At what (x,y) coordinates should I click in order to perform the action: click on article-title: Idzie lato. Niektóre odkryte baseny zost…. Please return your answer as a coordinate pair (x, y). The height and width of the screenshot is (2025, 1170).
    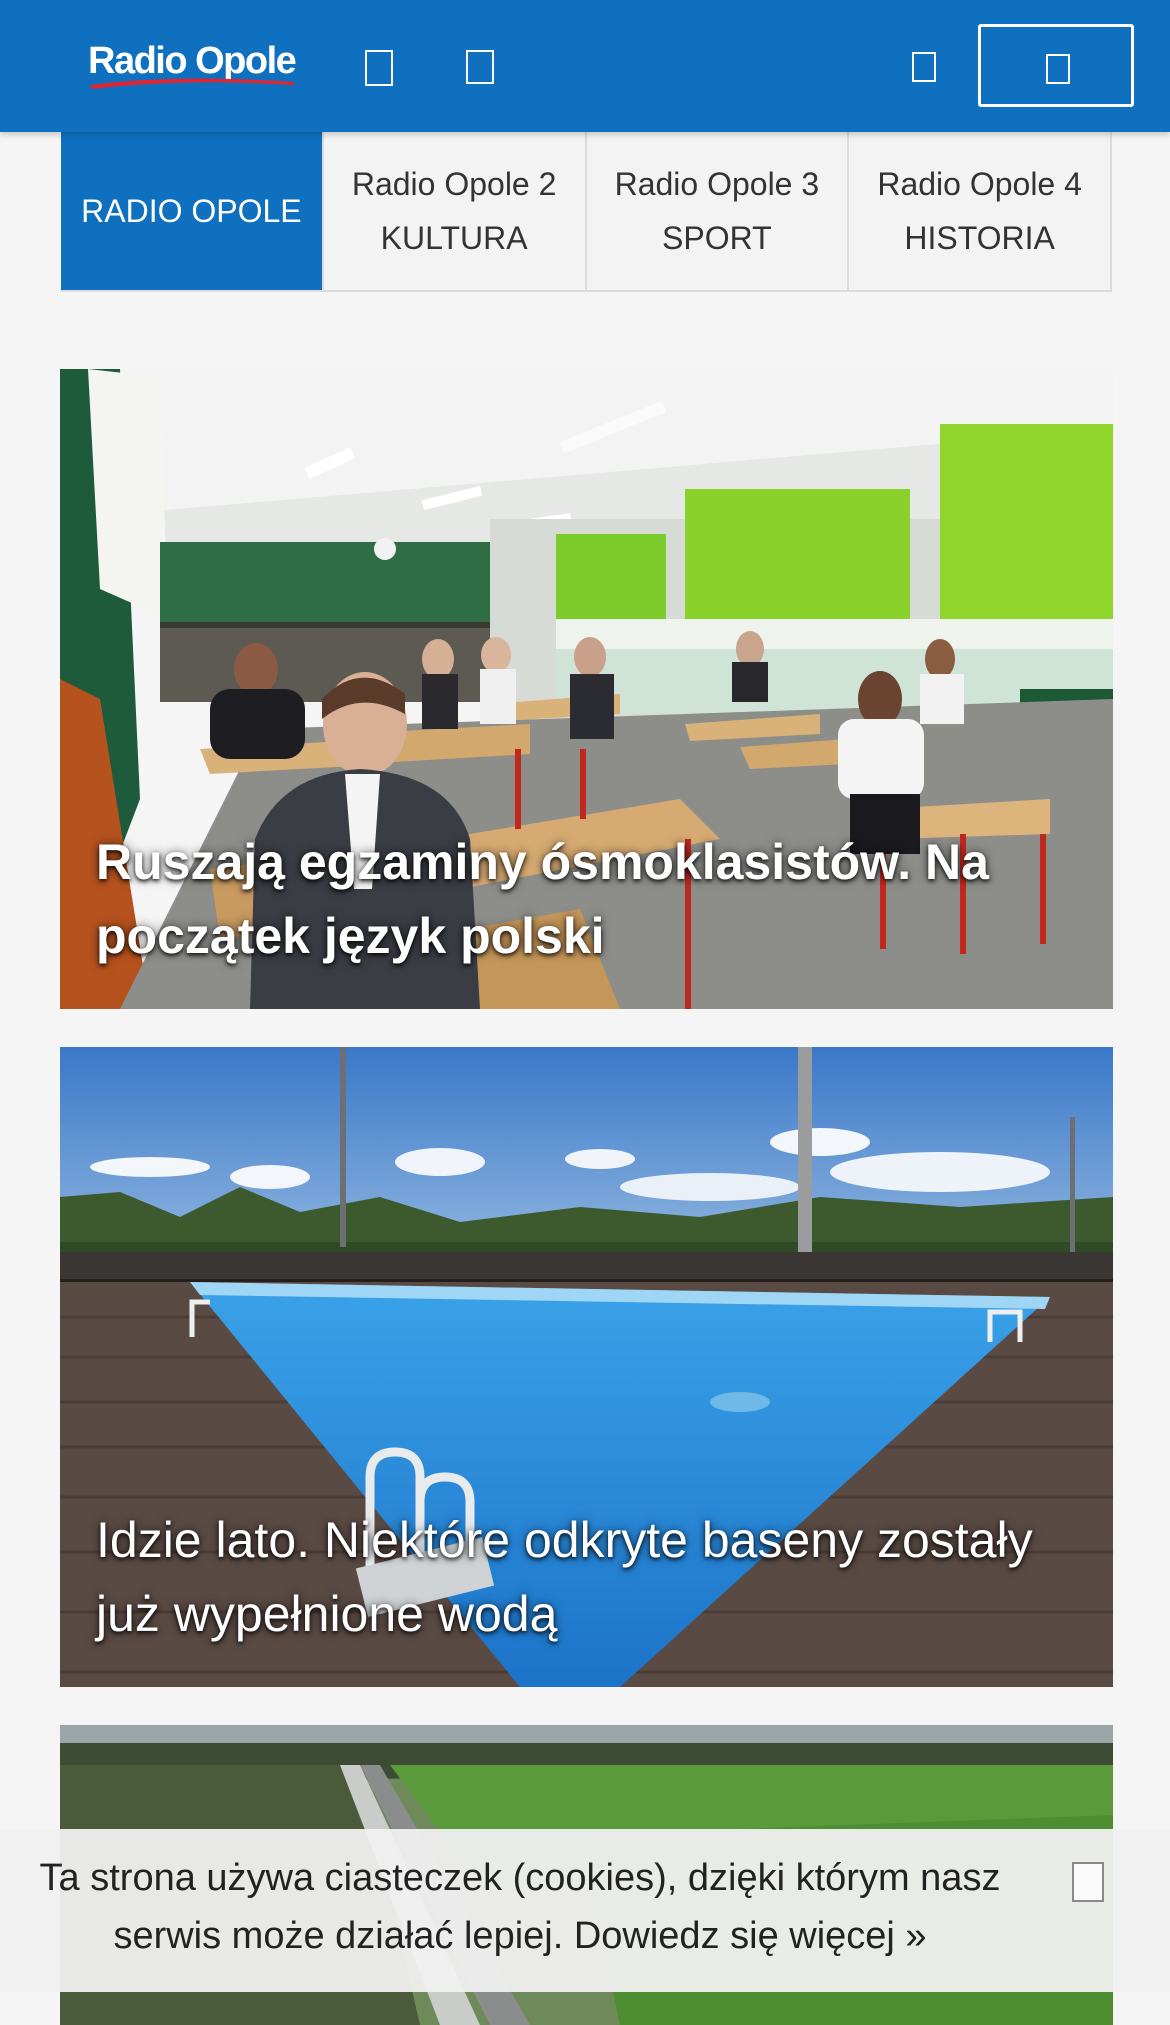
    Looking at the image, I should click on (564, 1577).